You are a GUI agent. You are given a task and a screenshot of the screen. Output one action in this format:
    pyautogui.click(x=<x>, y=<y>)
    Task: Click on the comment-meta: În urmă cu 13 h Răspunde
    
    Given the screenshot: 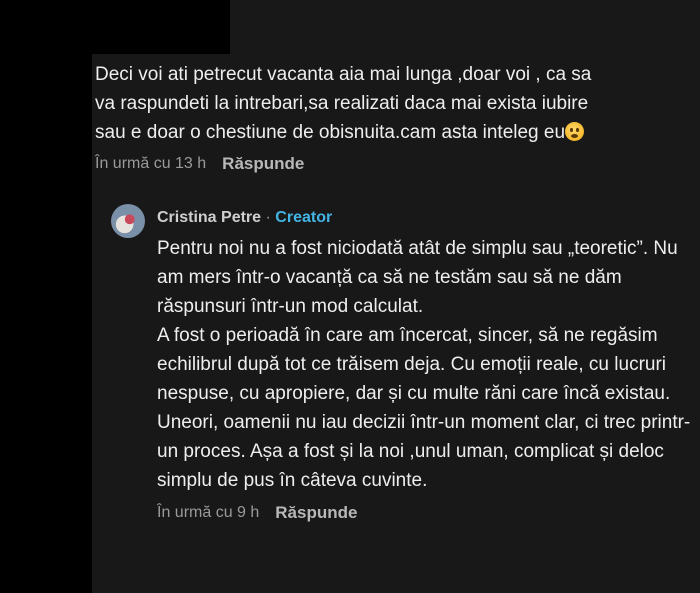 What is the action you would take?
    pyautogui.click(x=395, y=164)
    